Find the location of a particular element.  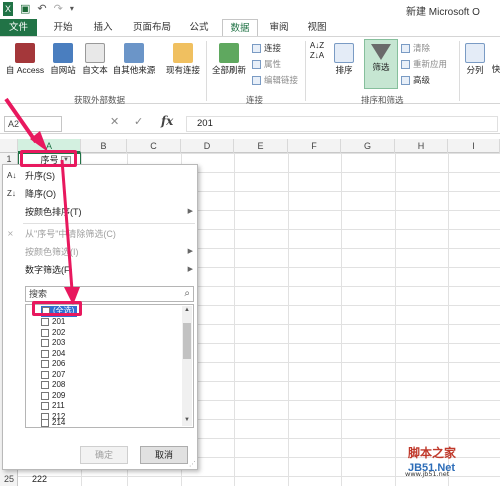

cell-a25: 222 is located at coordinates (39, 479).